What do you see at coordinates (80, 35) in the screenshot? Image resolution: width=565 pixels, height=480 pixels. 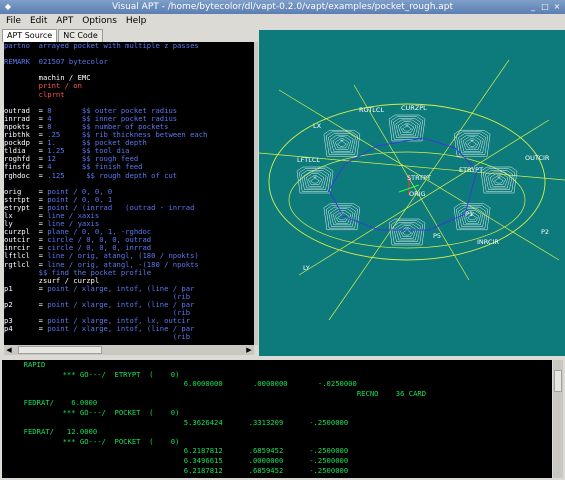 I see `tab-nc-code: NC Code` at bounding box center [80, 35].